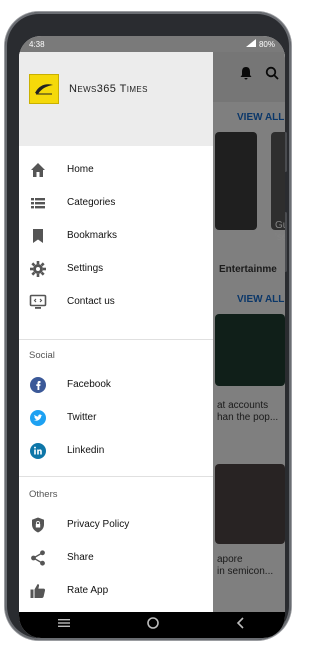 The image size is (320, 650). What do you see at coordinates (38, 558) in the screenshot?
I see `share-icon` at bounding box center [38, 558].